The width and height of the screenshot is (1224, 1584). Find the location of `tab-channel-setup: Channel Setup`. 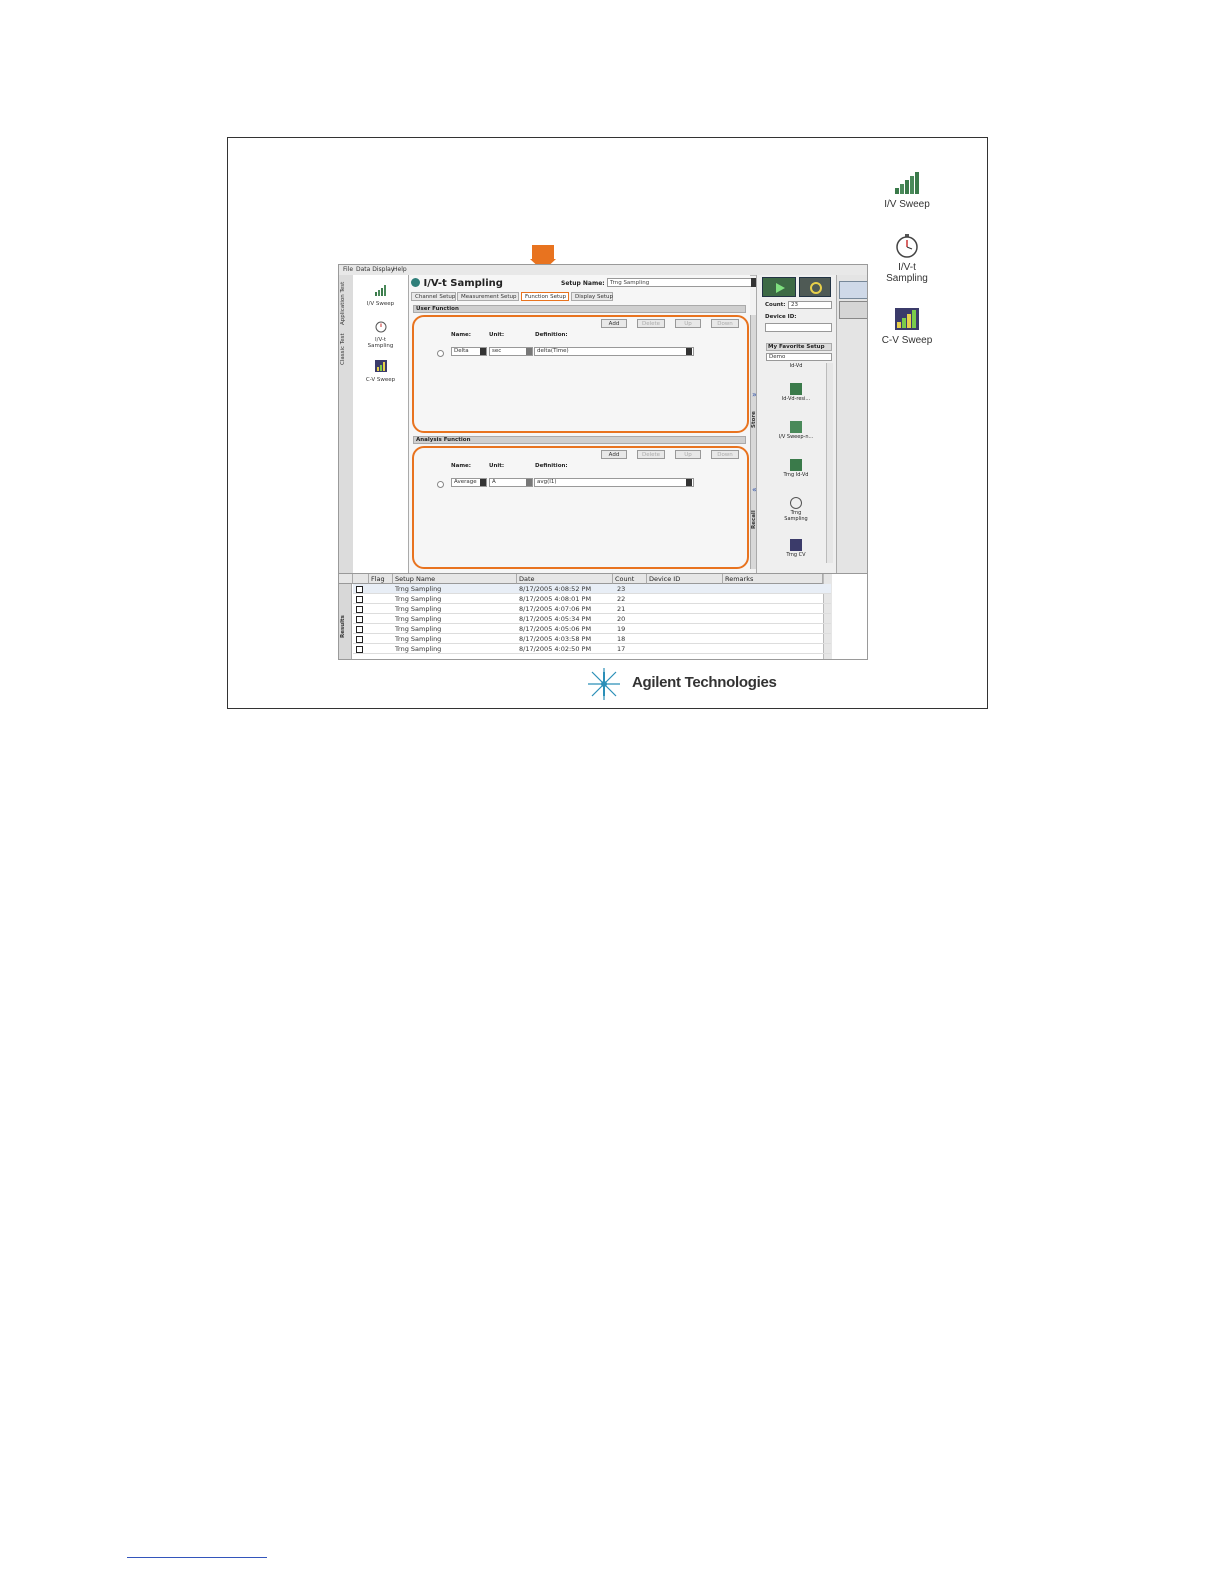

tab-channel-setup: Channel Setup is located at coordinates (433, 296).